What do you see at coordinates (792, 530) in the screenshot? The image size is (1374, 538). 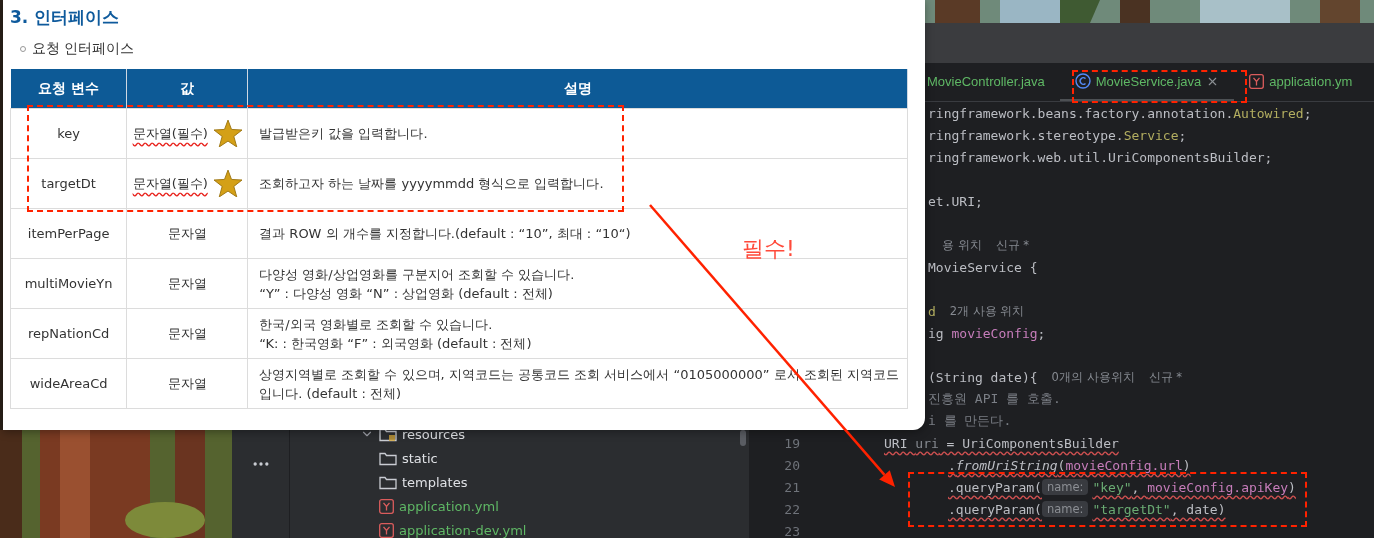 I see `line-number: 23` at bounding box center [792, 530].